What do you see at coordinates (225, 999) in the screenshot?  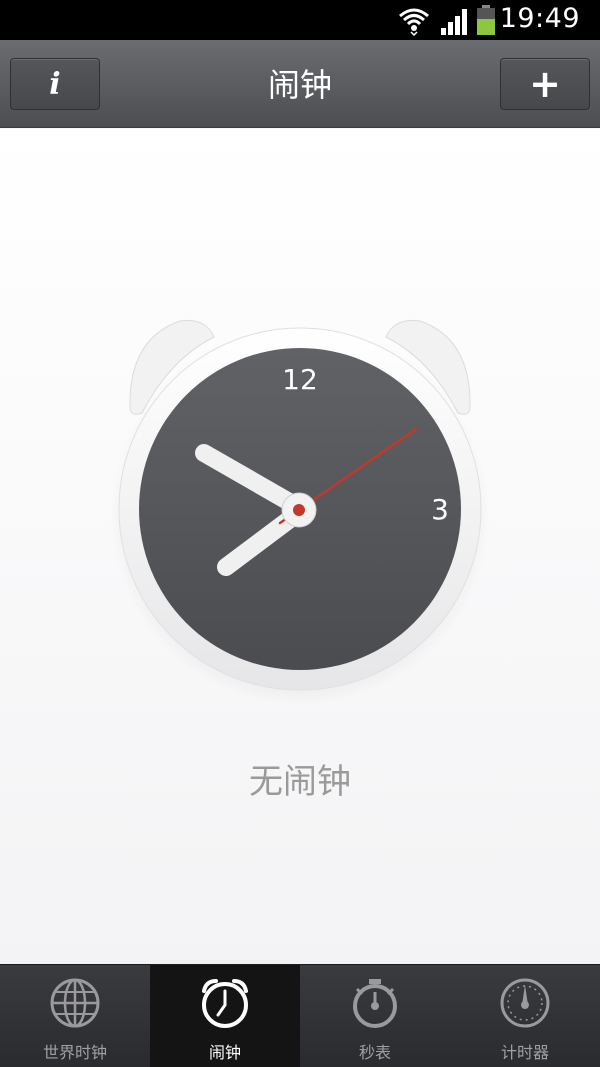 I see `alarm-clock-icon` at bounding box center [225, 999].